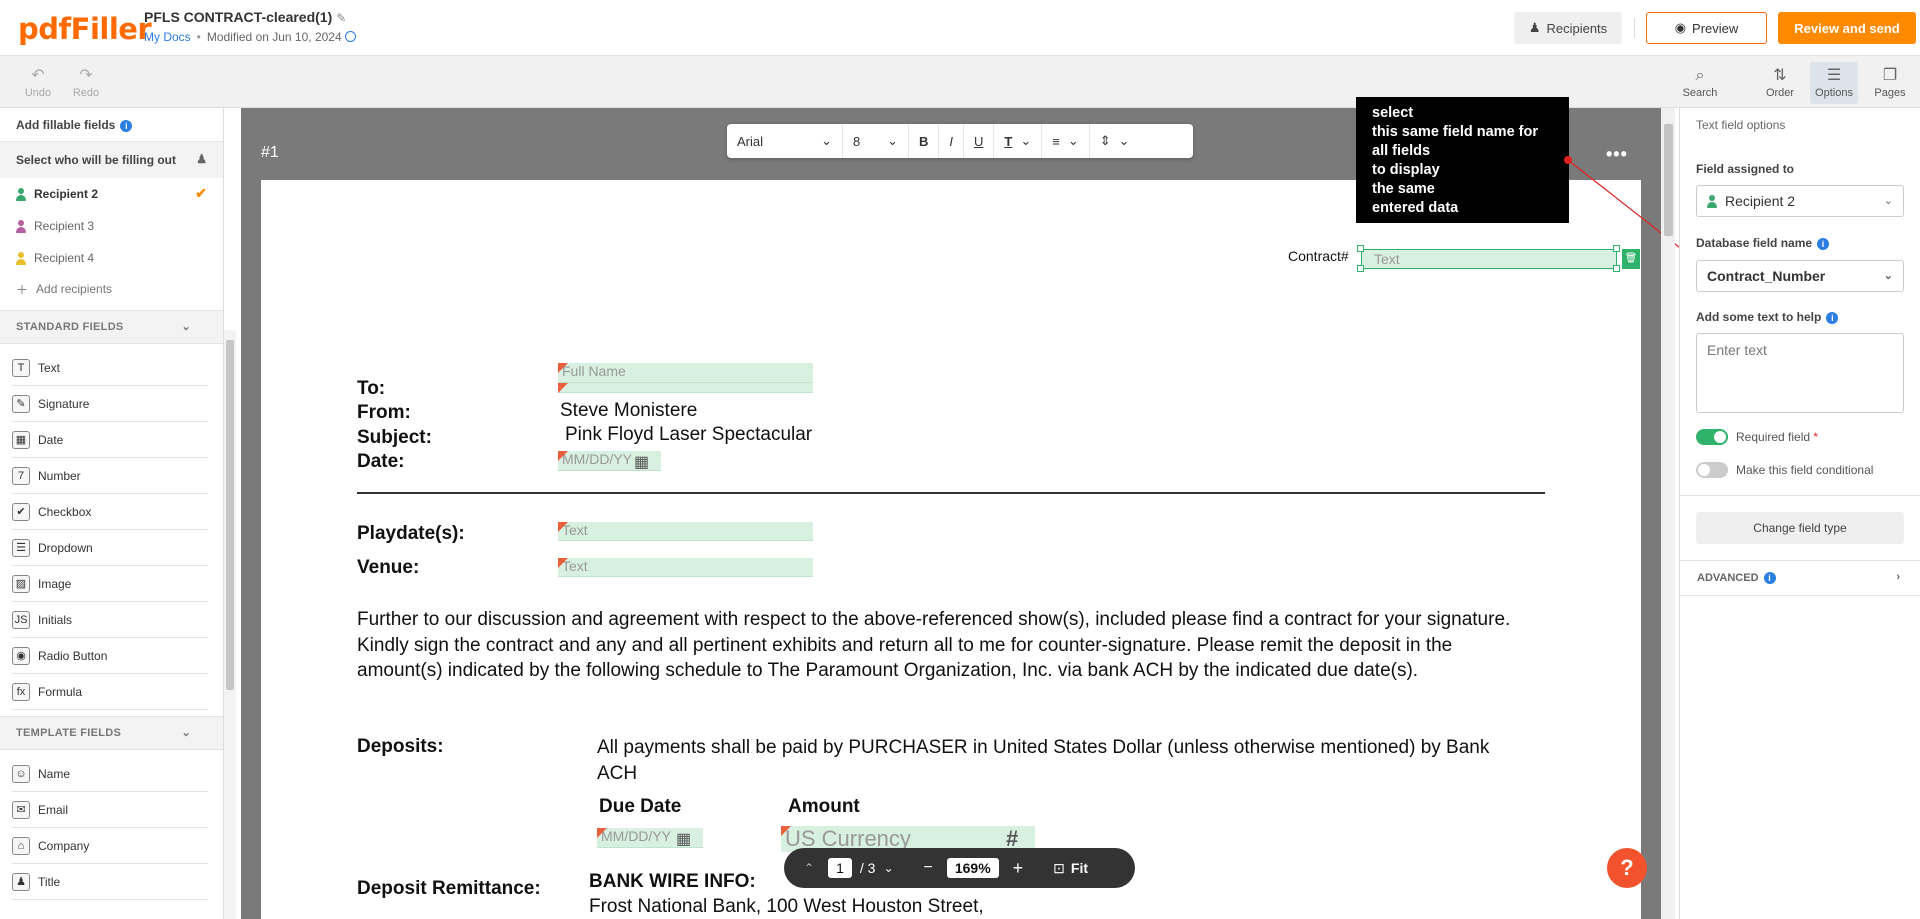 The width and height of the screenshot is (1920, 919). Describe the element at coordinates (685, 373) in the screenshot. I see `to-name-field: Full Name` at that location.